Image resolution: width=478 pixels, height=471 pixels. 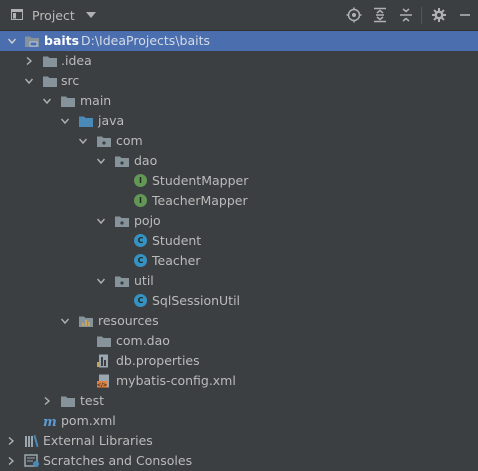 I want to click on tree-item-db-properties: db.properties, so click(x=239, y=361).